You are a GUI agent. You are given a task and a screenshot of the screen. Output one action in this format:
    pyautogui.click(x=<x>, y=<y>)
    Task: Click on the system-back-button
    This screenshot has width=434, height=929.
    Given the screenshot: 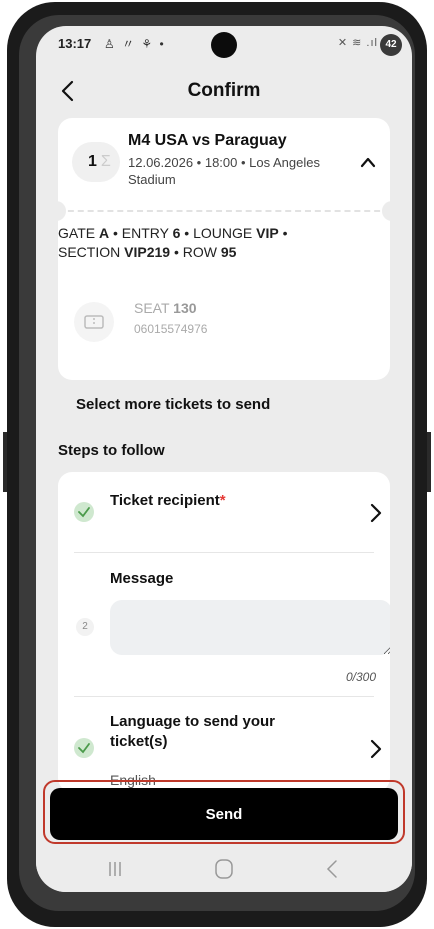 What is the action you would take?
    pyautogui.click(x=333, y=869)
    